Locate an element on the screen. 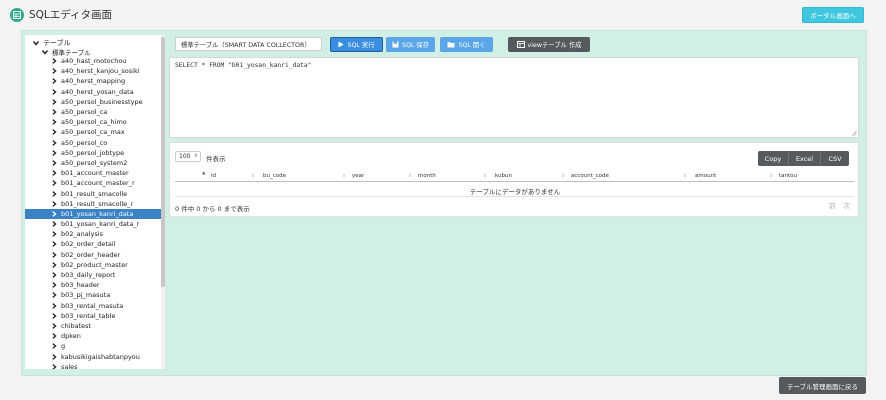  tree-item: b02_order_detail is located at coordinates (93, 244).